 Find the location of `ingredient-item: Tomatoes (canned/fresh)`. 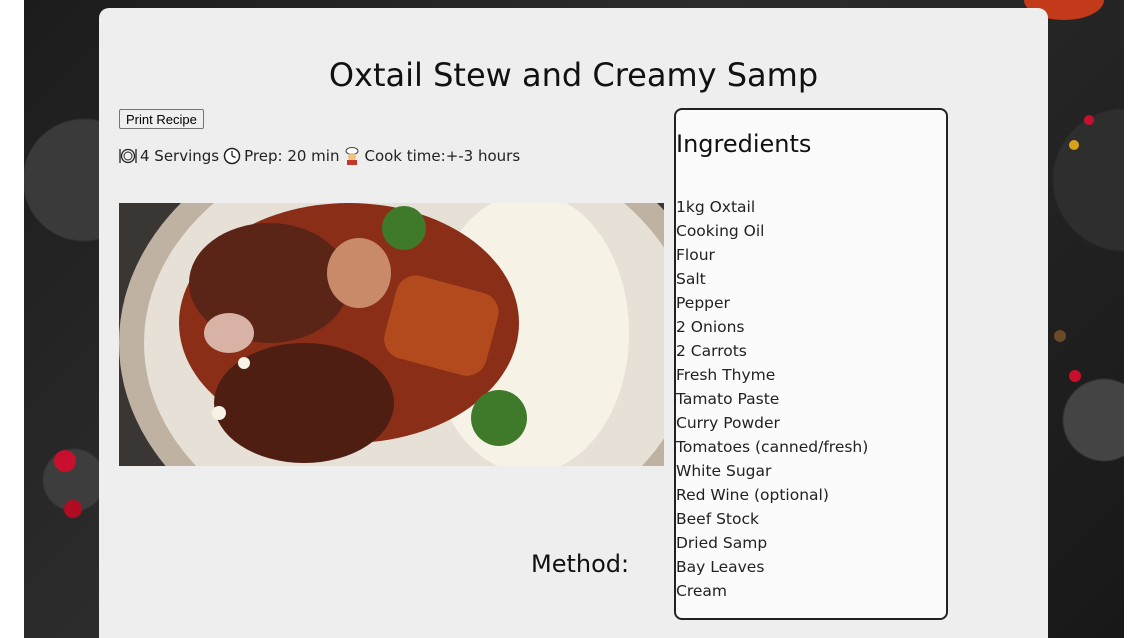

ingredient-item: Tomatoes (canned/fresh) is located at coordinates (772, 447).